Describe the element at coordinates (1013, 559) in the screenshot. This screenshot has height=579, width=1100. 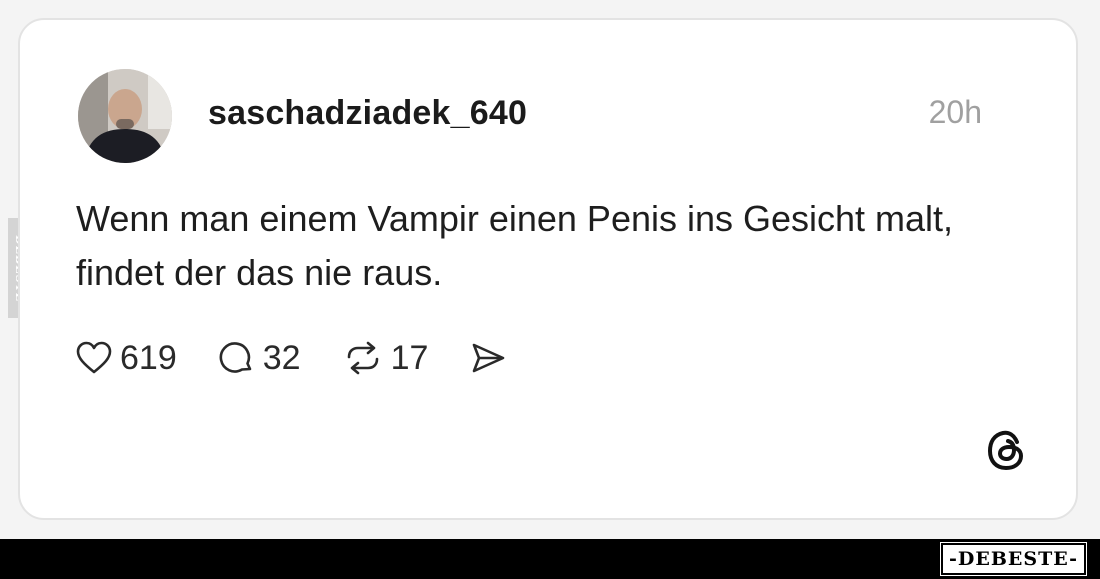
I see `brand-logo: -DEBESTE-` at that location.